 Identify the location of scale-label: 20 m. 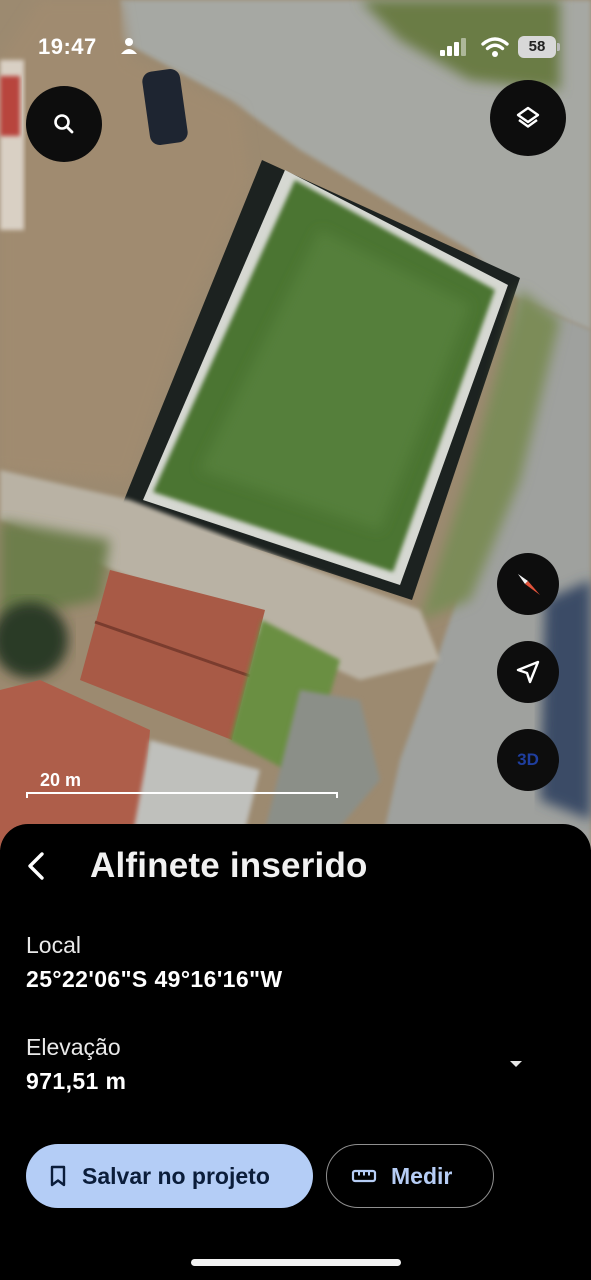
(61, 780).